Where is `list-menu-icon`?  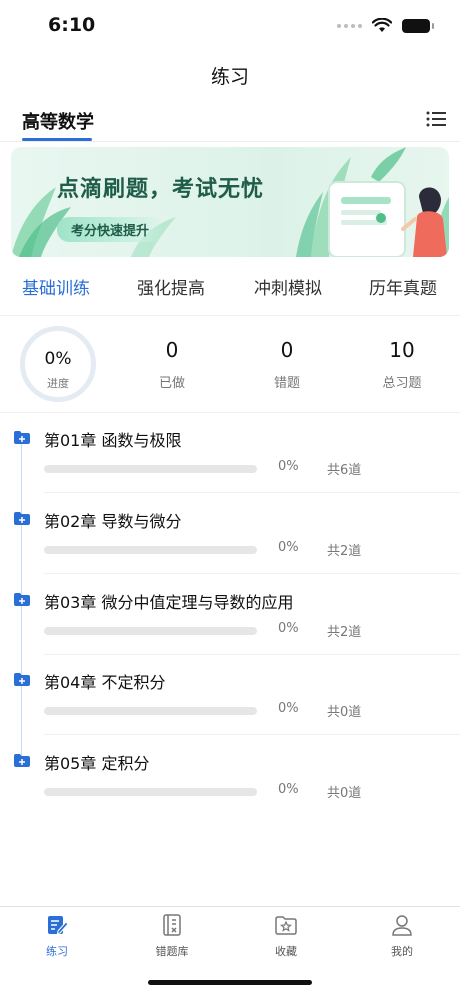
list-menu-icon is located at coordinates (436, 119).